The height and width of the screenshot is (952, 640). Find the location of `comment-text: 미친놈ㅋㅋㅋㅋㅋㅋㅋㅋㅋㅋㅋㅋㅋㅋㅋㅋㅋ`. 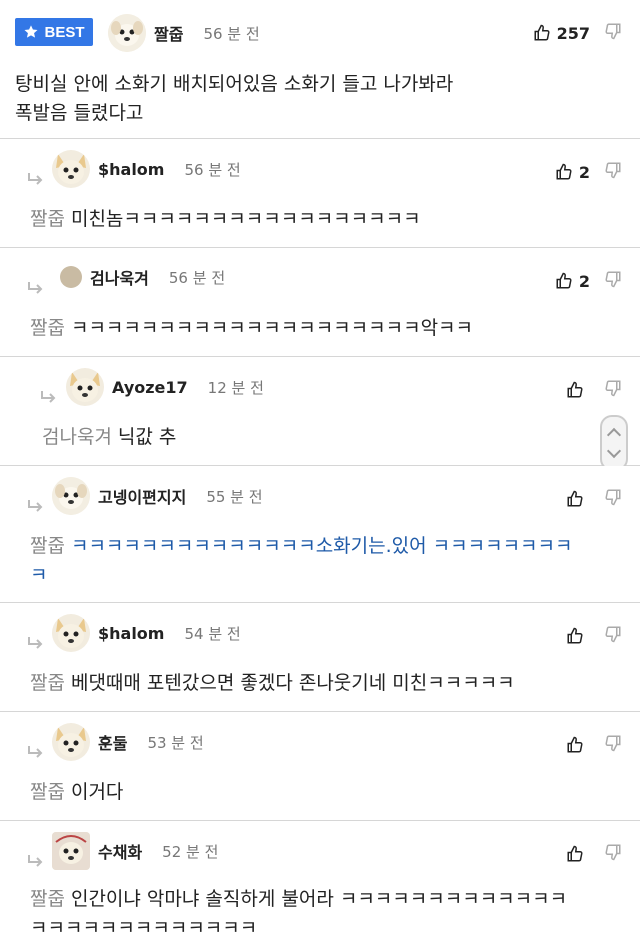

comment-text: 미친놈ㅋㅋㅋㅋㅋㅋㅋㅋㅋㅋㅋㅋㅋㅋㅋㅋㅋ is located at coordinates (245, 219).